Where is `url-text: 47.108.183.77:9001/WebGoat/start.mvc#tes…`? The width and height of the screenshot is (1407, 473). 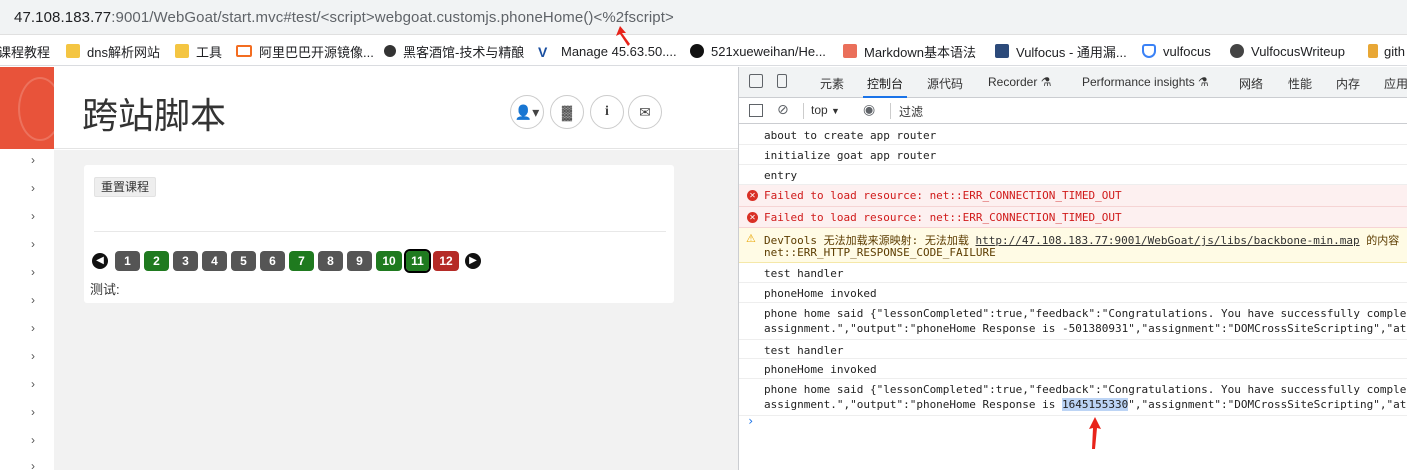
url-text: 47.108.183.77:9001/WebGoat/start.mvc#tes… is located at coordinates (344, 17).